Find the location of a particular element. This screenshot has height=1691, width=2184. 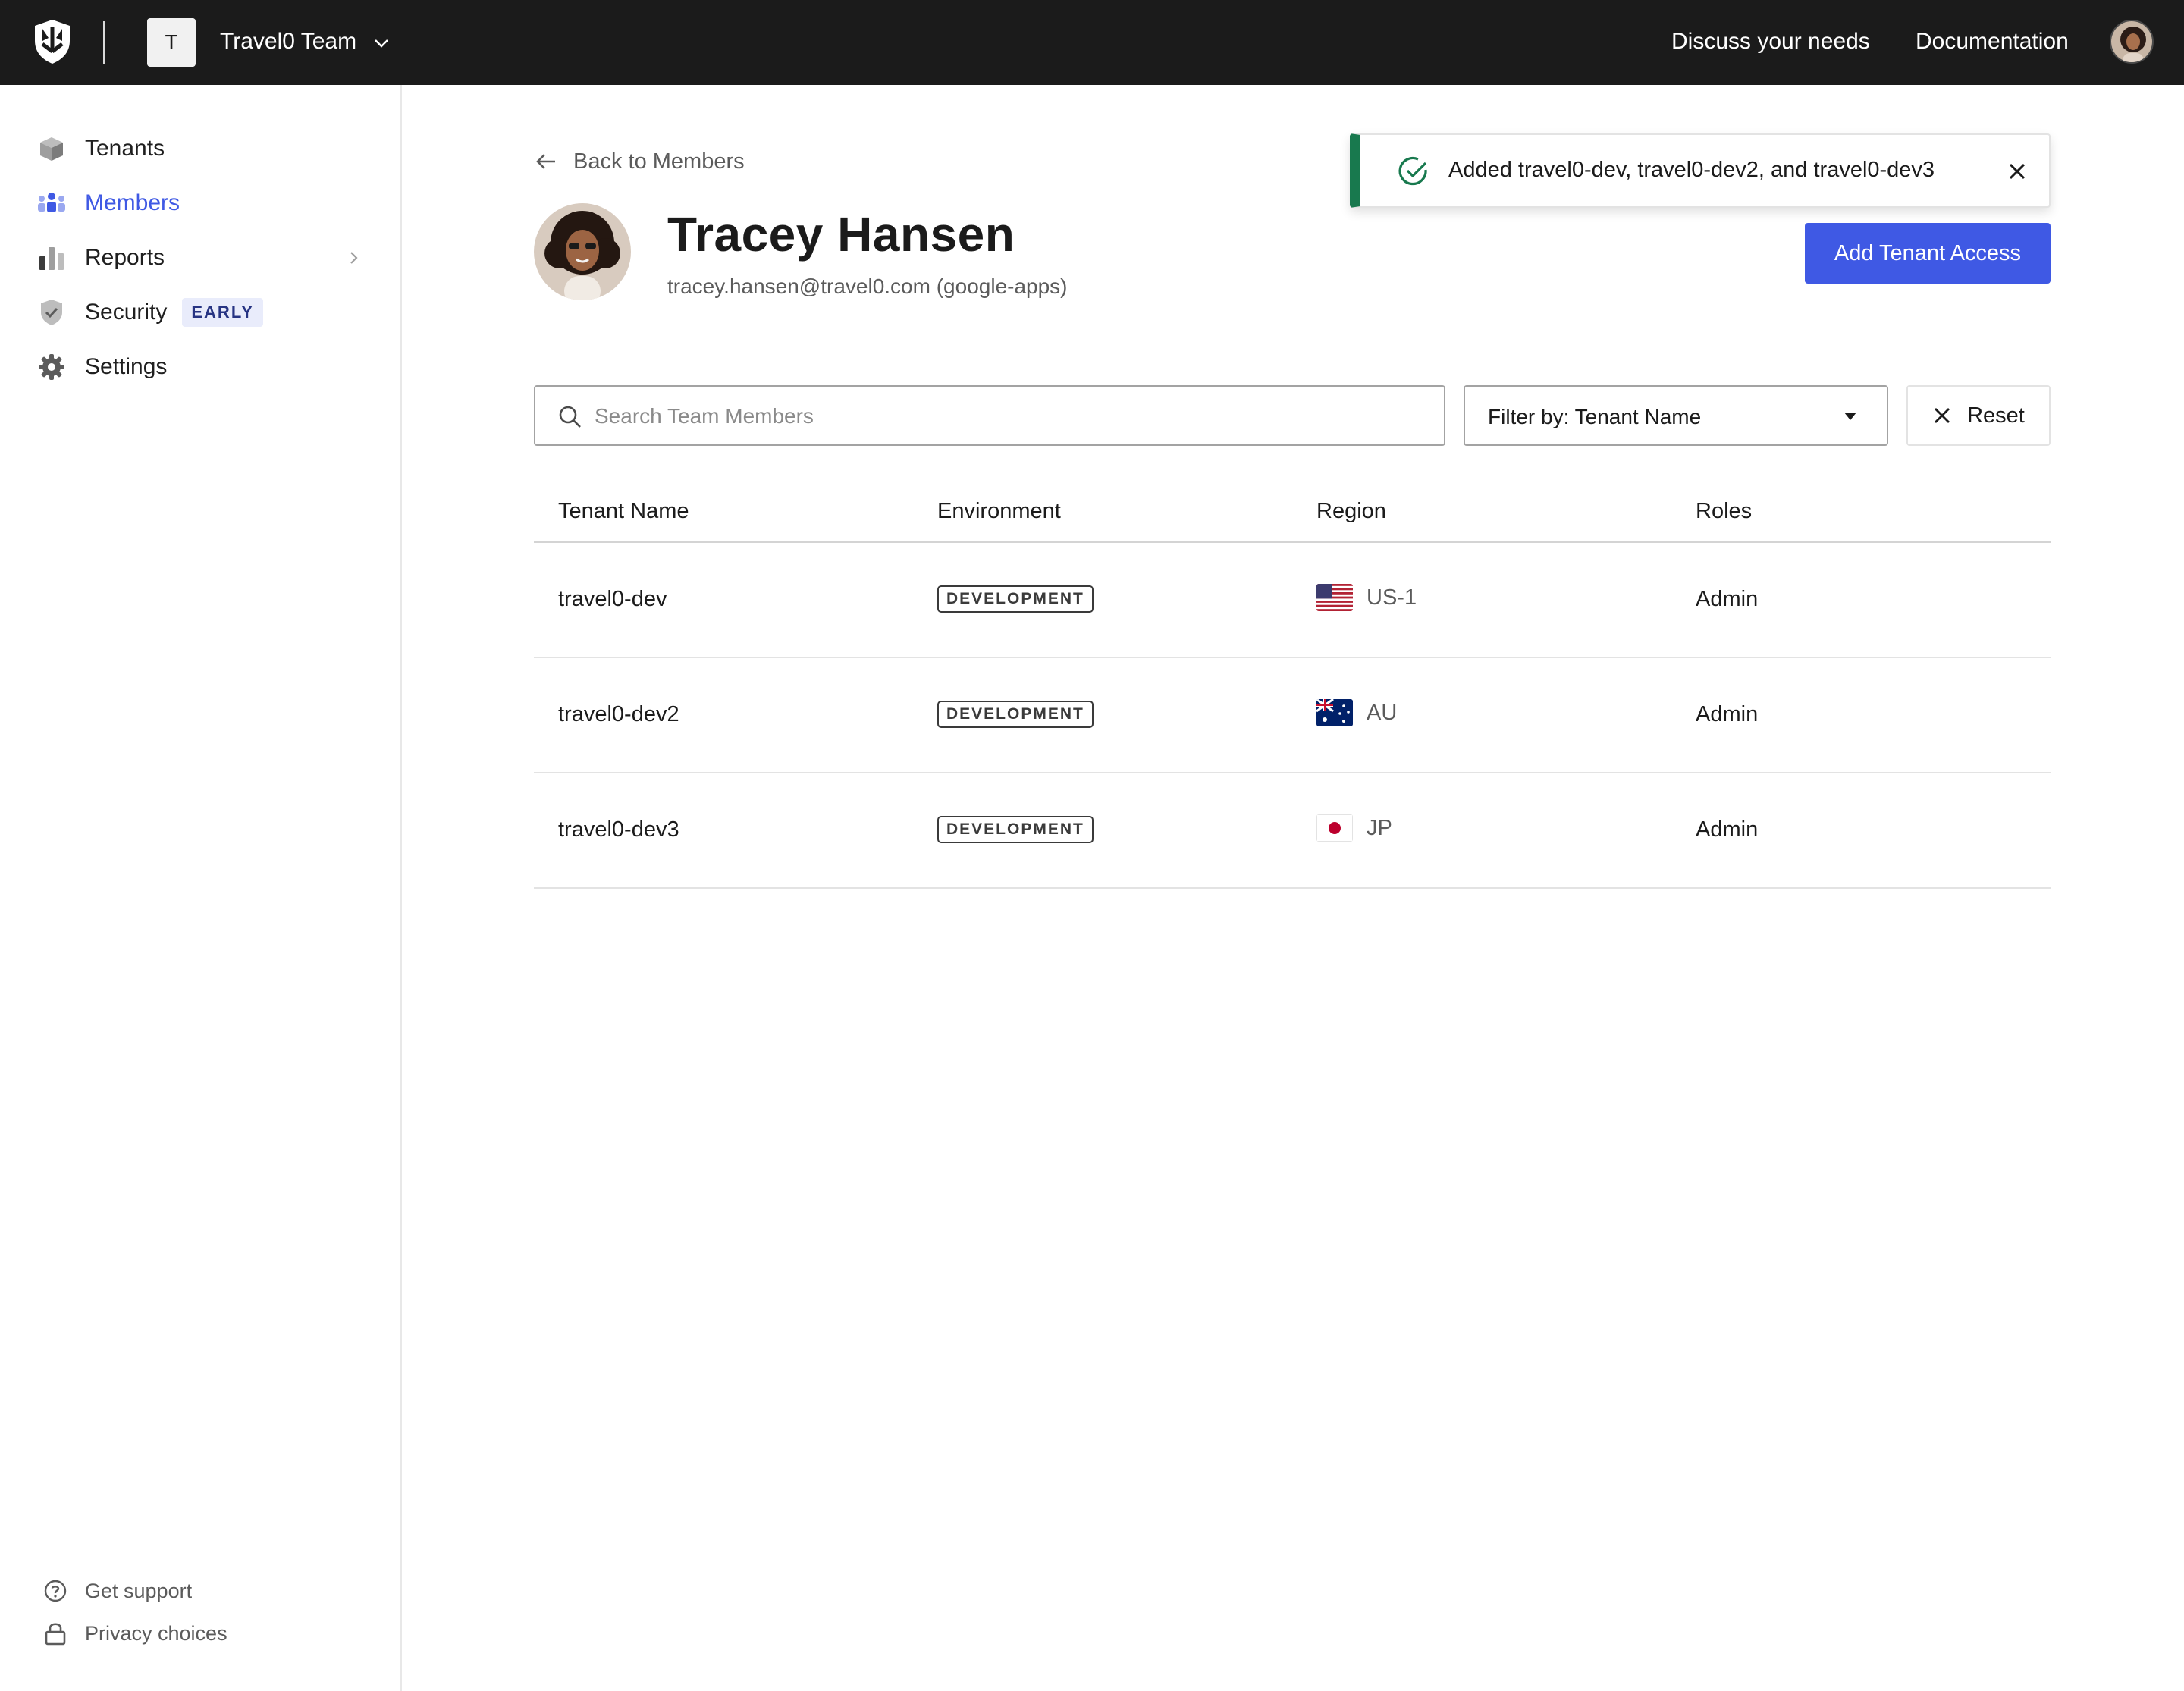

search-field is located at coordinates (989, 415).